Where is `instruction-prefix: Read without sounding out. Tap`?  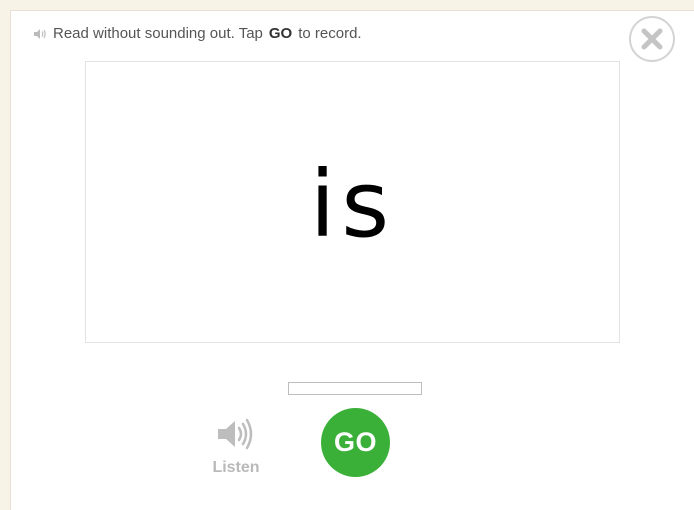 instruction-prefix: Read without sounding out. Tap is located at coordinates (158, 33).